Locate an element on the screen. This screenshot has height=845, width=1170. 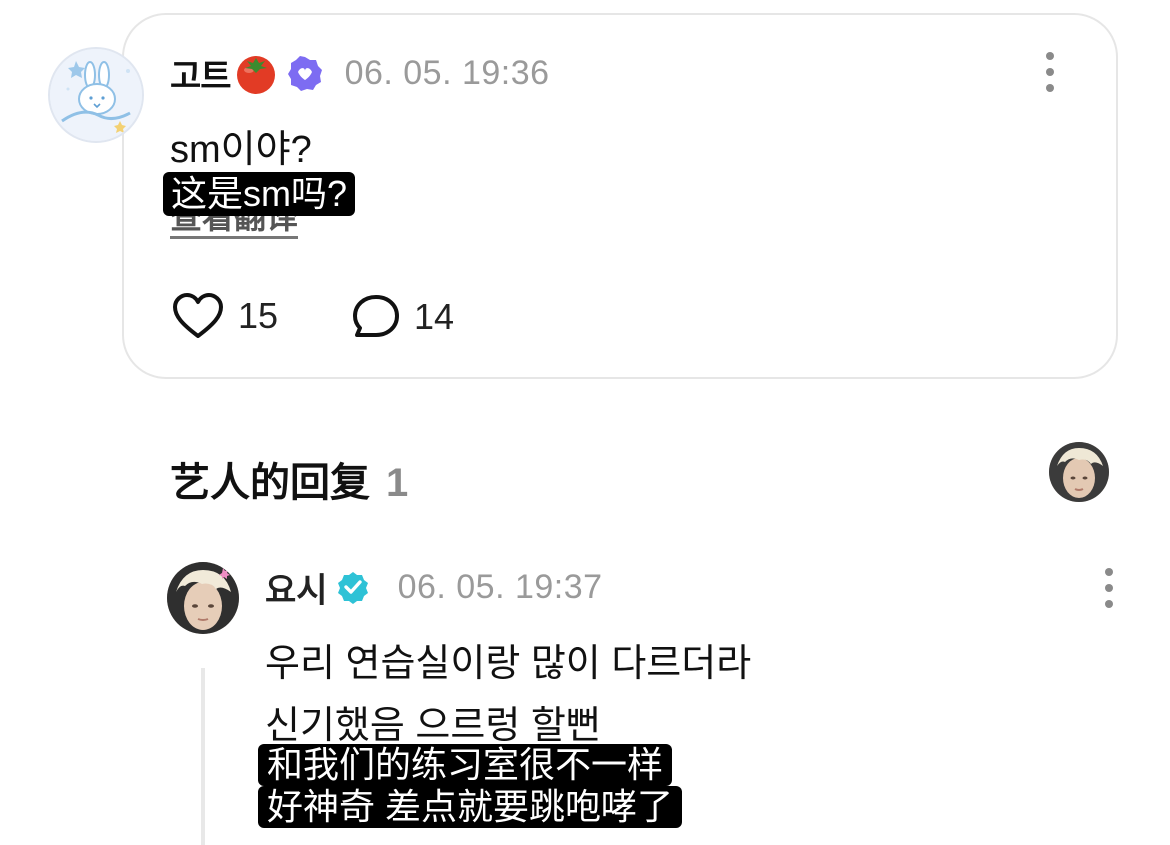
like-count: 15 is located at coordinates (258, 315).